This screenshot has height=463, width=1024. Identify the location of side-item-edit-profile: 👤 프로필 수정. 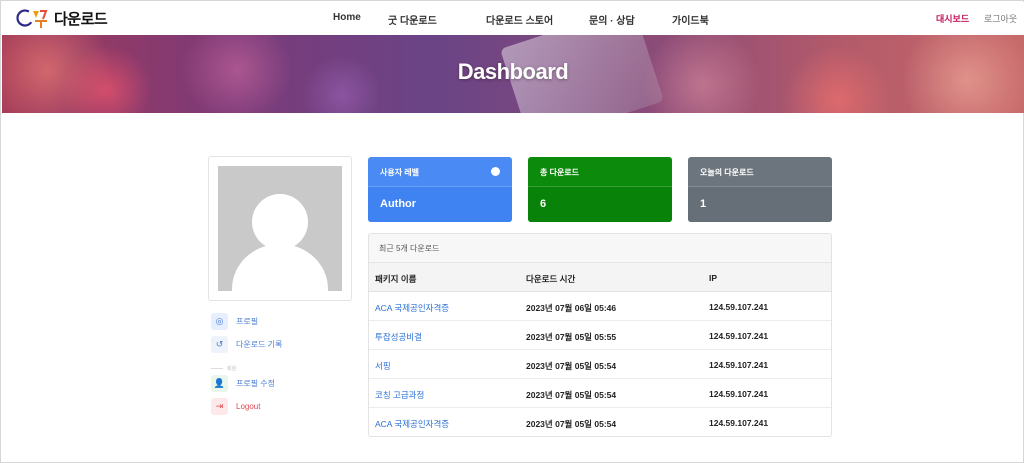
(243, 383).